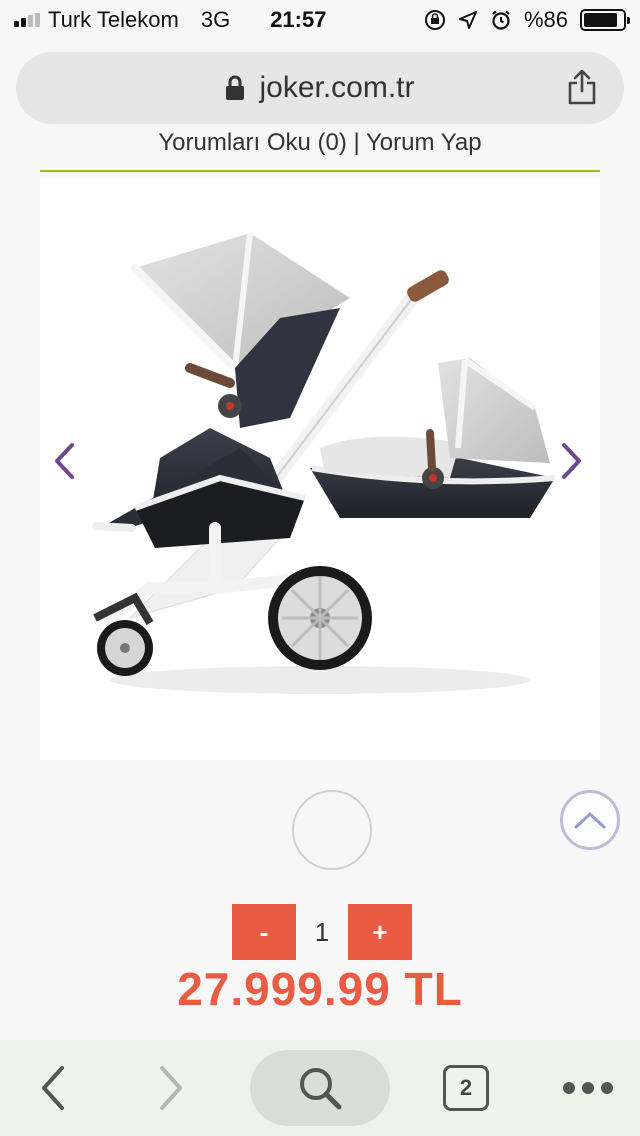 This screenshot has height=1136, width=640. I want to click on alarm-icon, so click(501, 20).